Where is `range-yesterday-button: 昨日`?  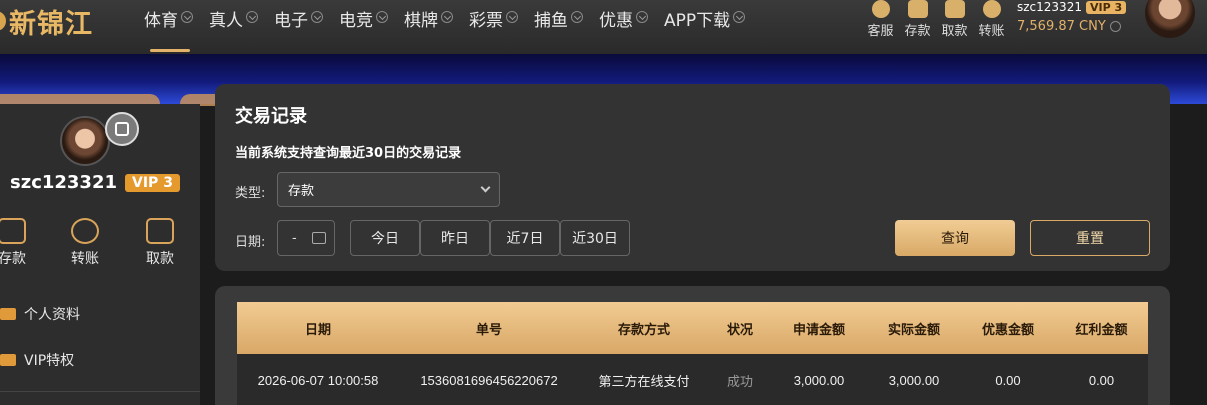
range-yesterday-button: 昨日 is located at coordinates (455, 238).